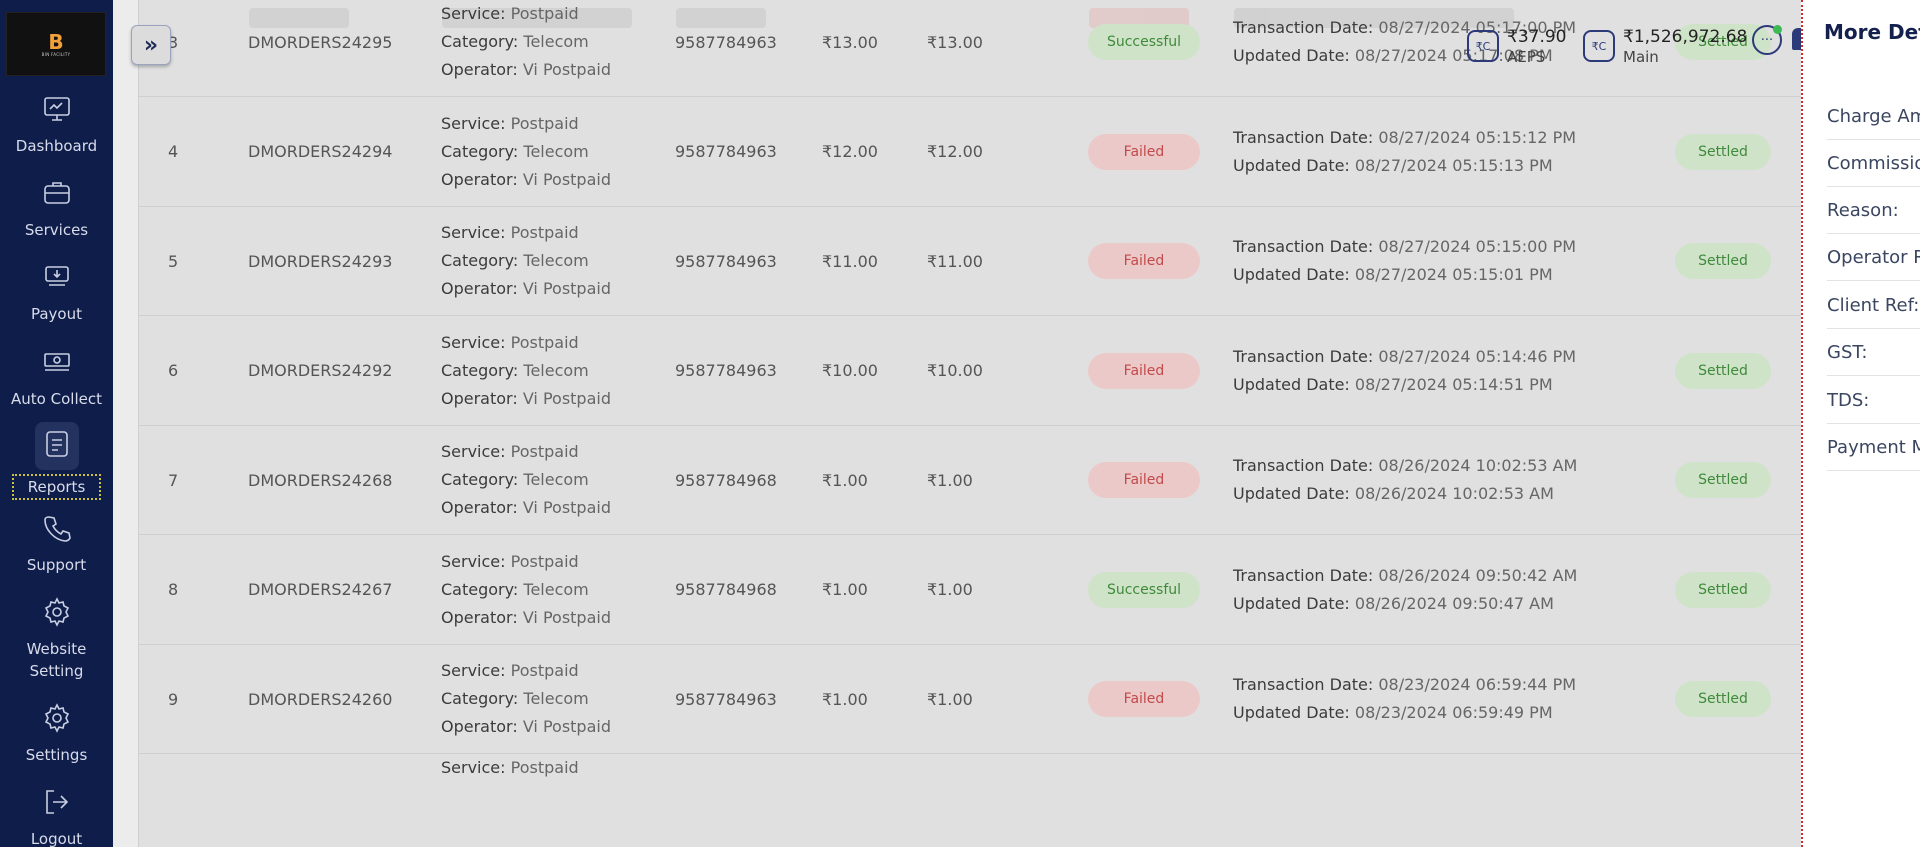  I want to click on sidebar-item-support: Support, so click(56, 544).